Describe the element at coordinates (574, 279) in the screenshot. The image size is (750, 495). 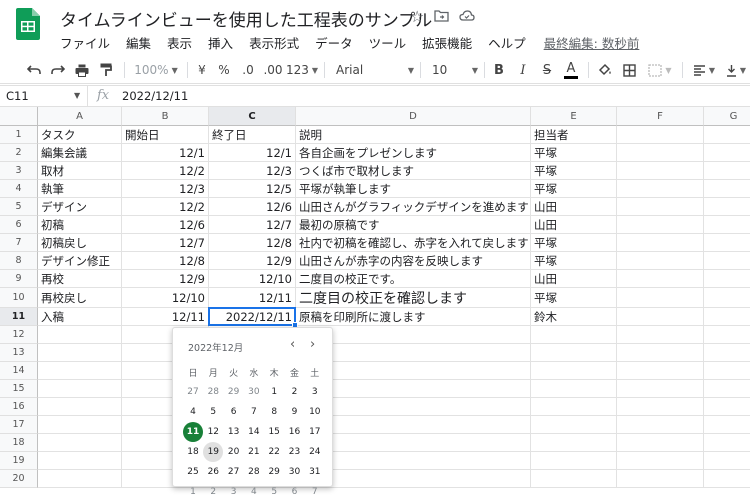
I see `cell-e9: 山田` at that location.